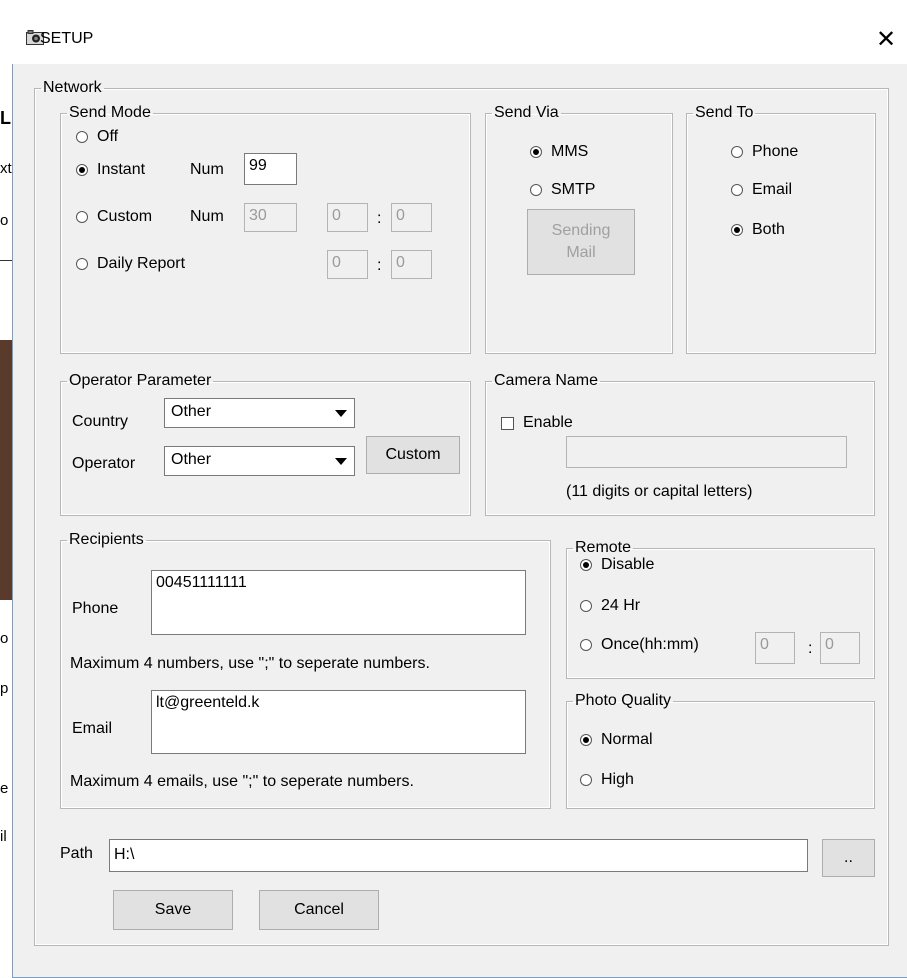  Describe the element at coordinates (108, 136) in the screenshot. I see `radio-label: Off` at that location.